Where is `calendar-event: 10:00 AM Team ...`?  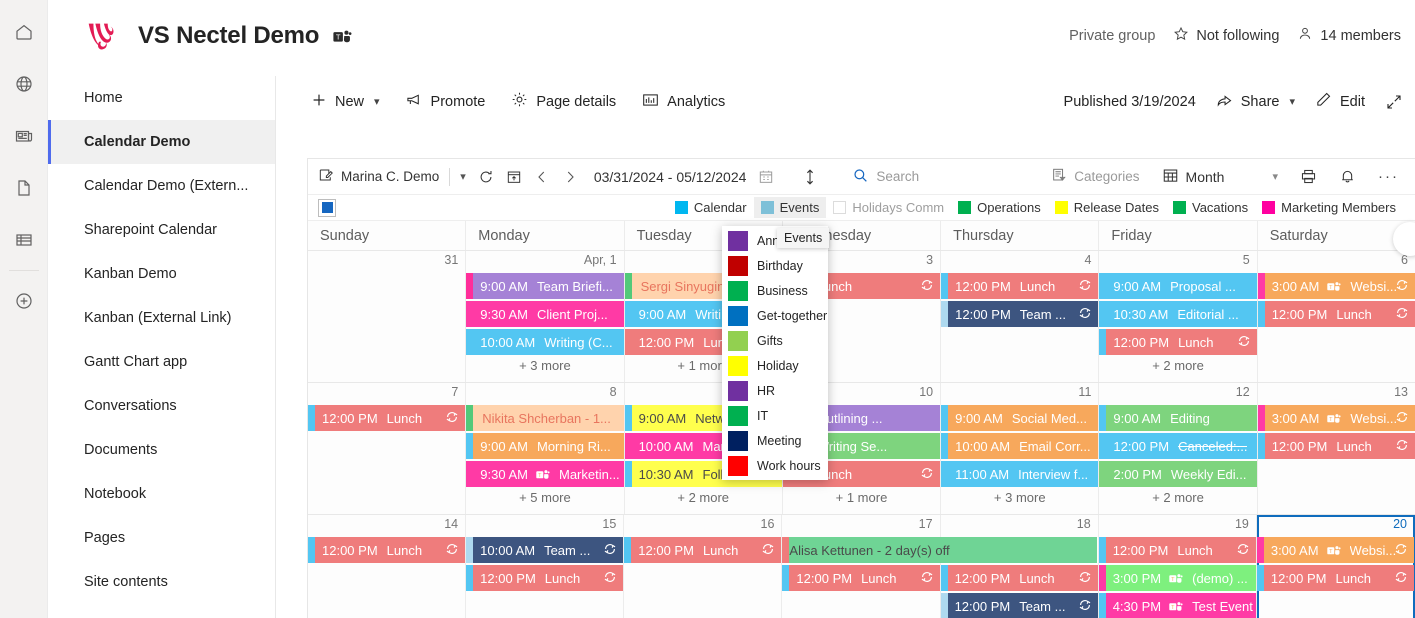 calendar-event: 10:00 AM Team ... is located at coordinates (545, 550).